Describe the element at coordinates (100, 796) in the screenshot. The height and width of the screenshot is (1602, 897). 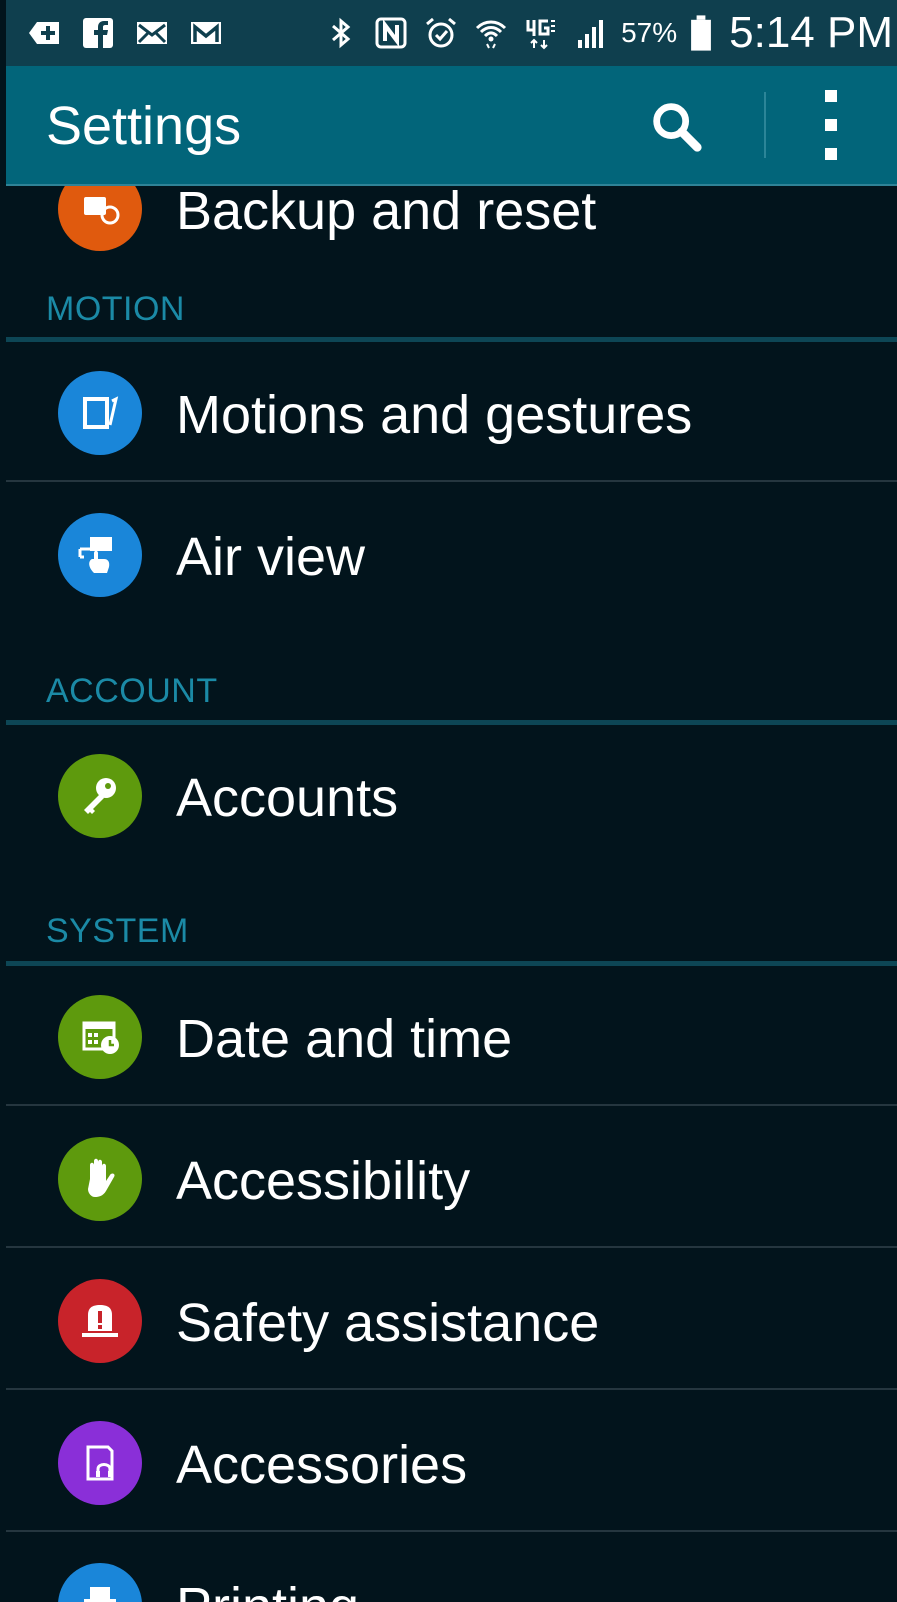
I see `key-icon` at that location.